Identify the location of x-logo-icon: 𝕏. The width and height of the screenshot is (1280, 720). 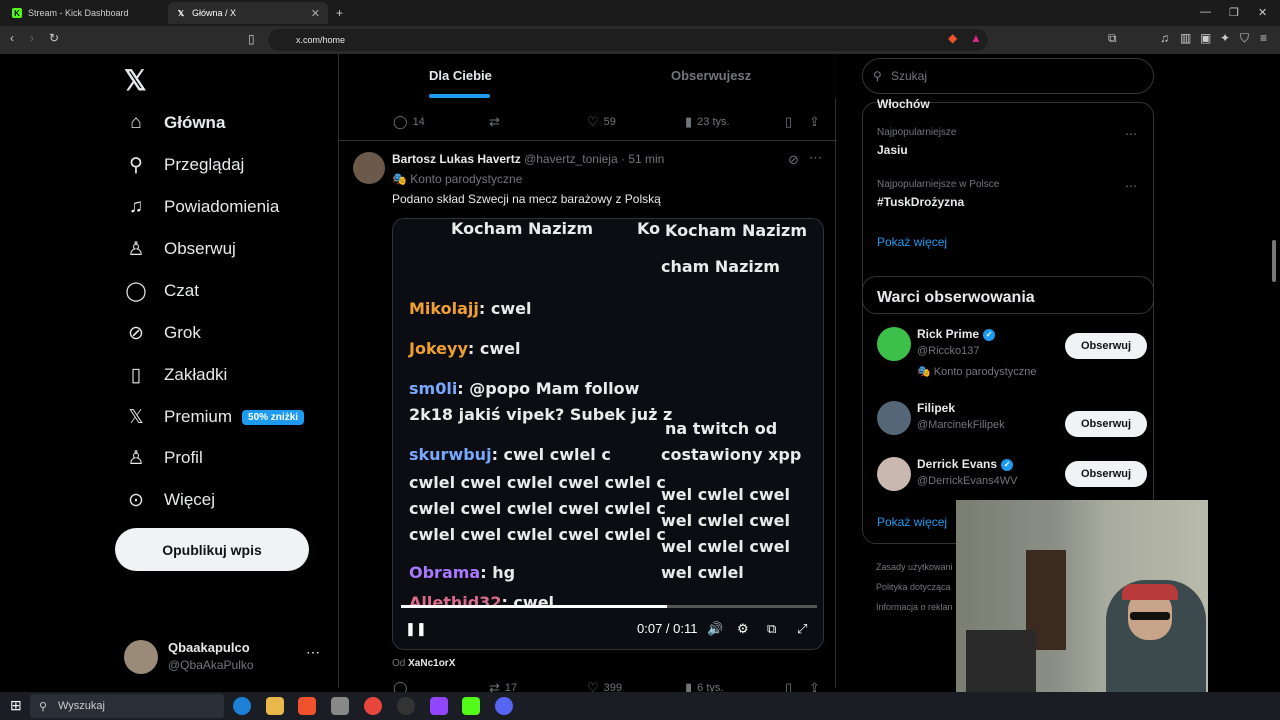
(135, 80).